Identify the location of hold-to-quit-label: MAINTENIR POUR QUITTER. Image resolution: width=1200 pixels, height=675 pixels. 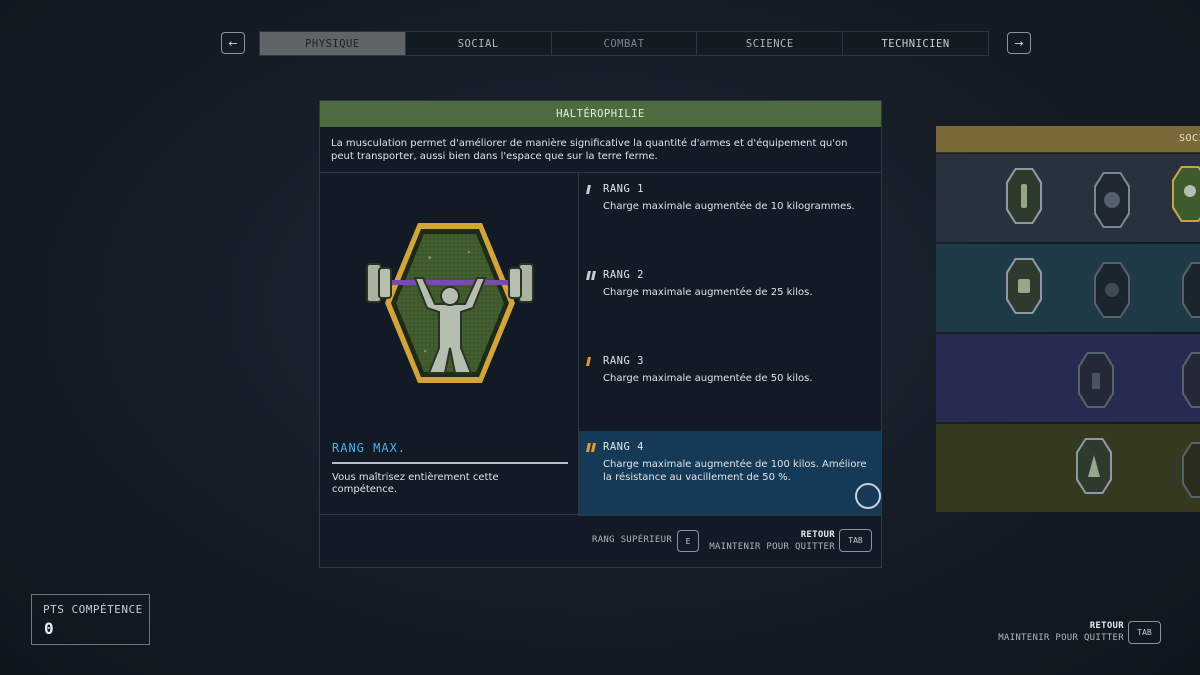
(772, 547).